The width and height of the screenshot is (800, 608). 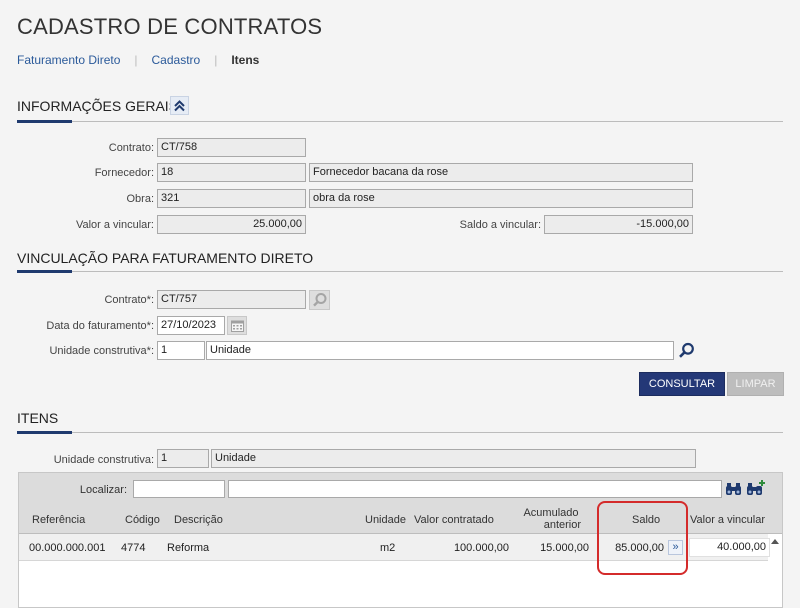 What do you see at coordinates (140, 199) in the screenshot?
I see `obra-label: Obra:` at bounding box center [140, 199].